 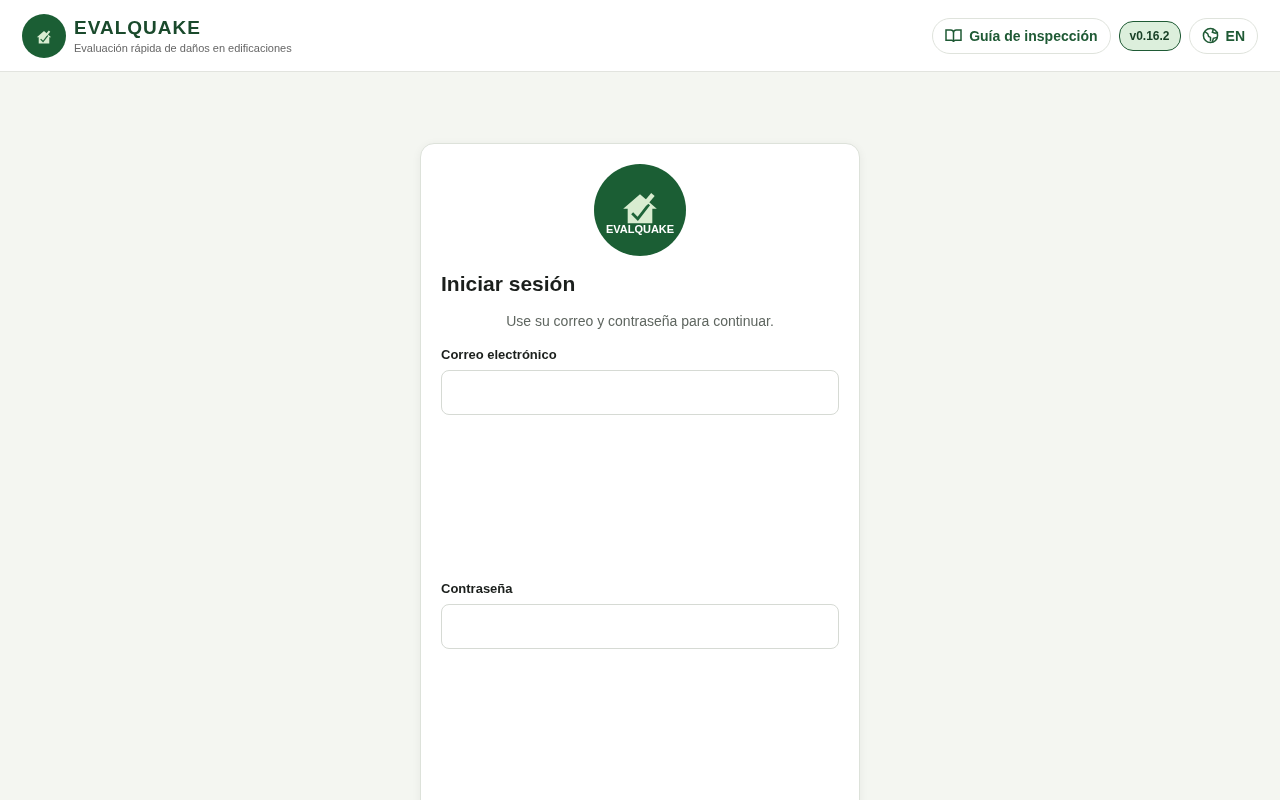 I want to click on language-button: EN, so click(x=1223, y=35).